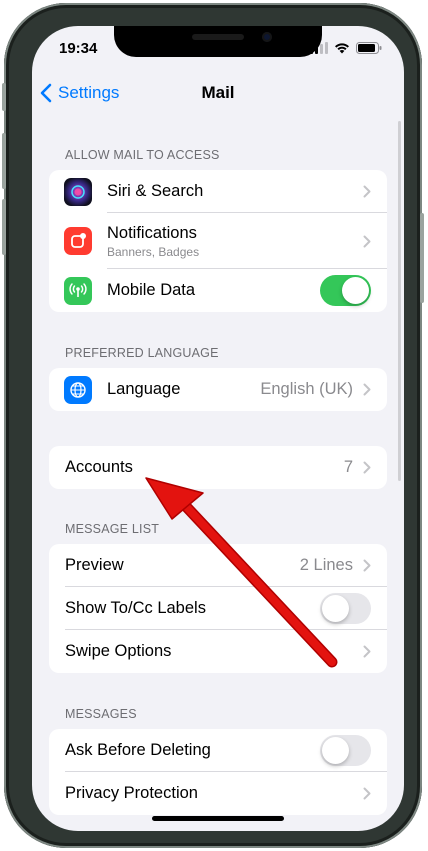 This screenshot has height=851, width=428. What do you see at coordinates (138, 750) in the screenshot?
I see `row-ask-before-deleting-label: Ask Before Deleting` at bounding box center [138, 750].